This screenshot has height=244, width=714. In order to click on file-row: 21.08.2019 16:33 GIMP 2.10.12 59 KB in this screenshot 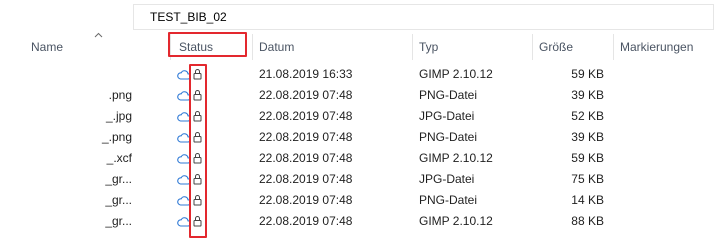, I will do `click(357, 74)`.